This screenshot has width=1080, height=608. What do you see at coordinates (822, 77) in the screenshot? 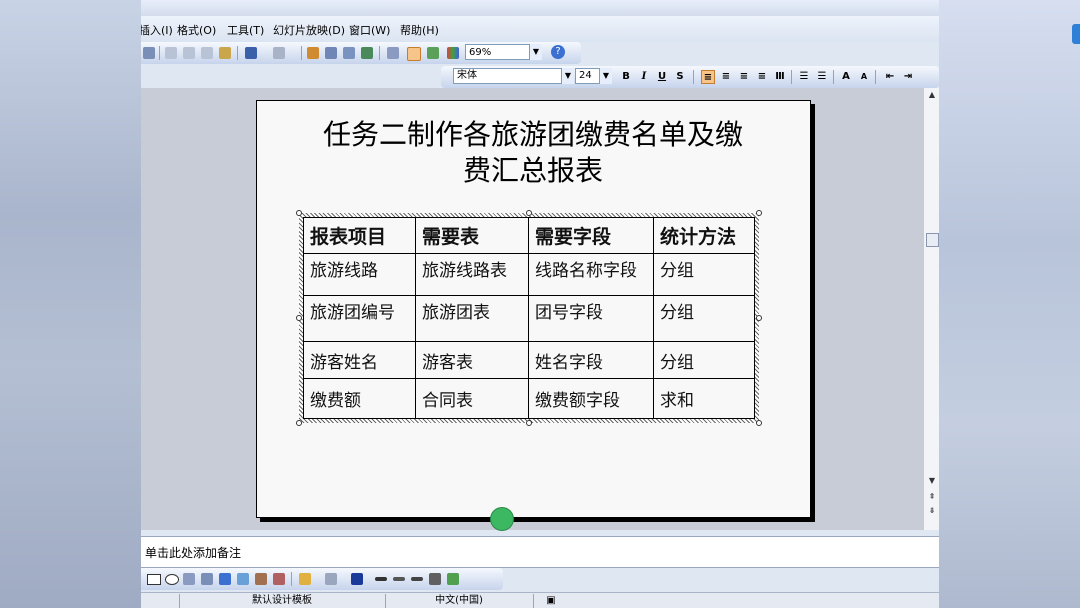
I see `bullets-icon: ☰` at bounding box center [822, 77].